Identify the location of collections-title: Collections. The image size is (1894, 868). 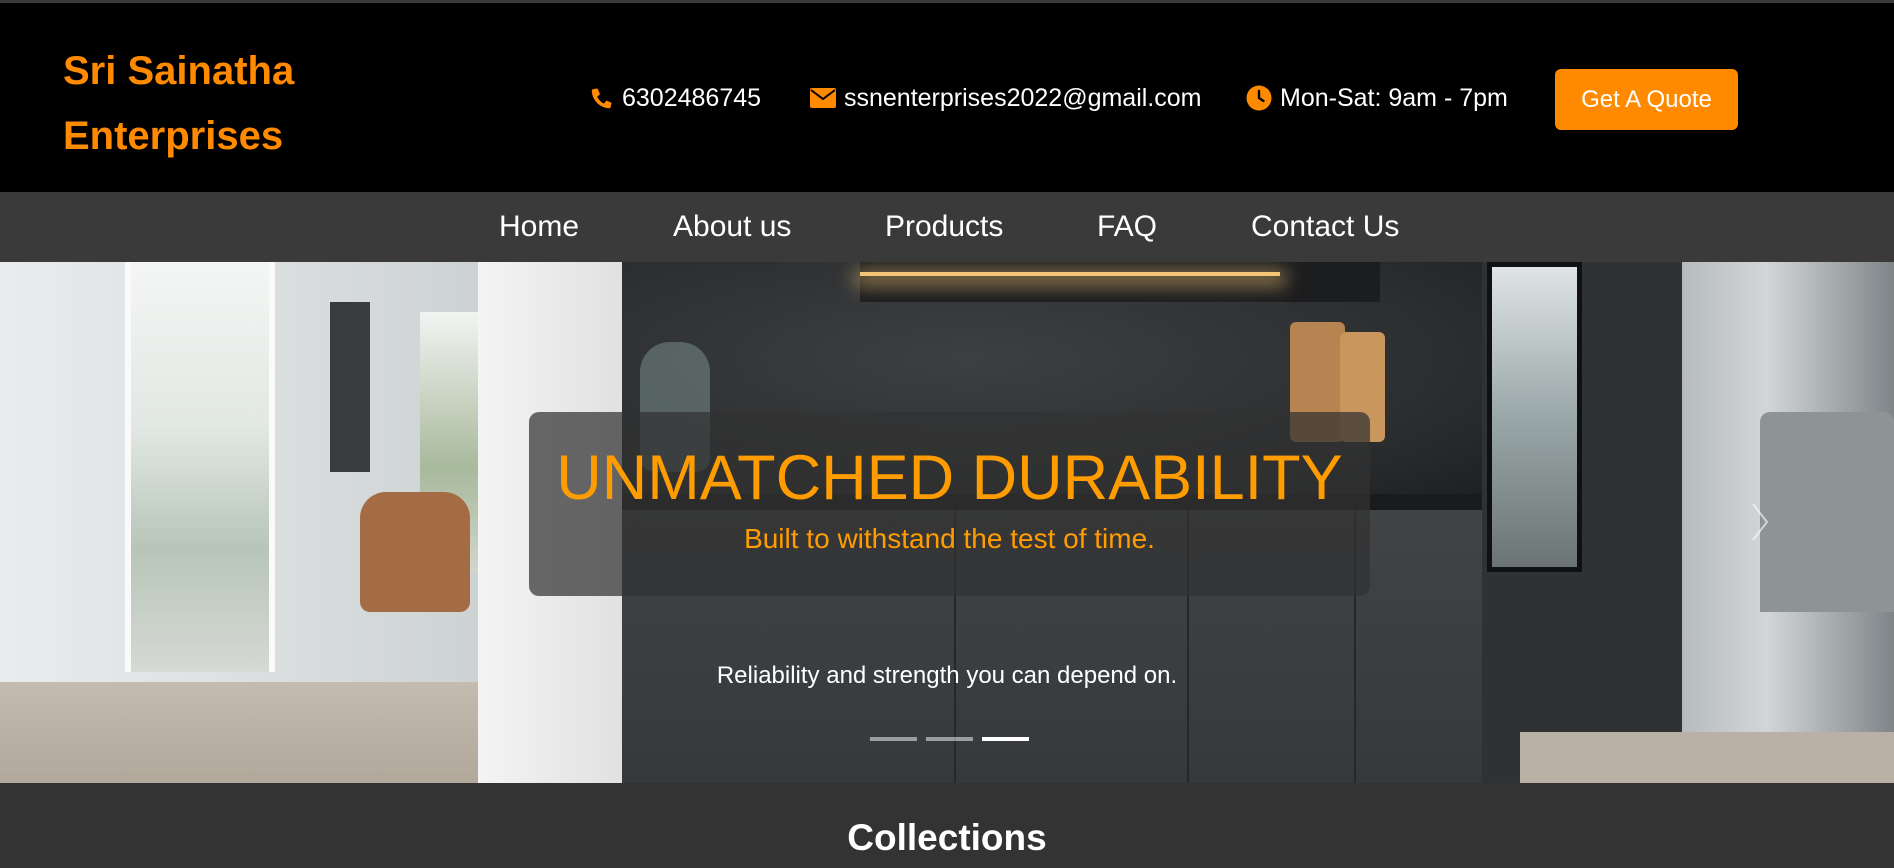
(947, 837).